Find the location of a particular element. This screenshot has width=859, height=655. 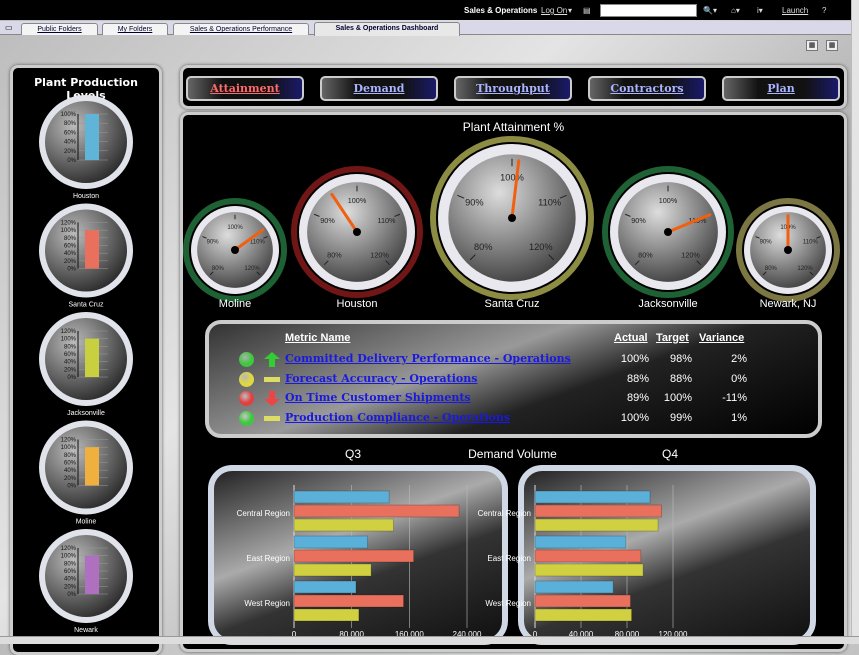

horizontal-scrollbar is located at coordinates (429, 640).